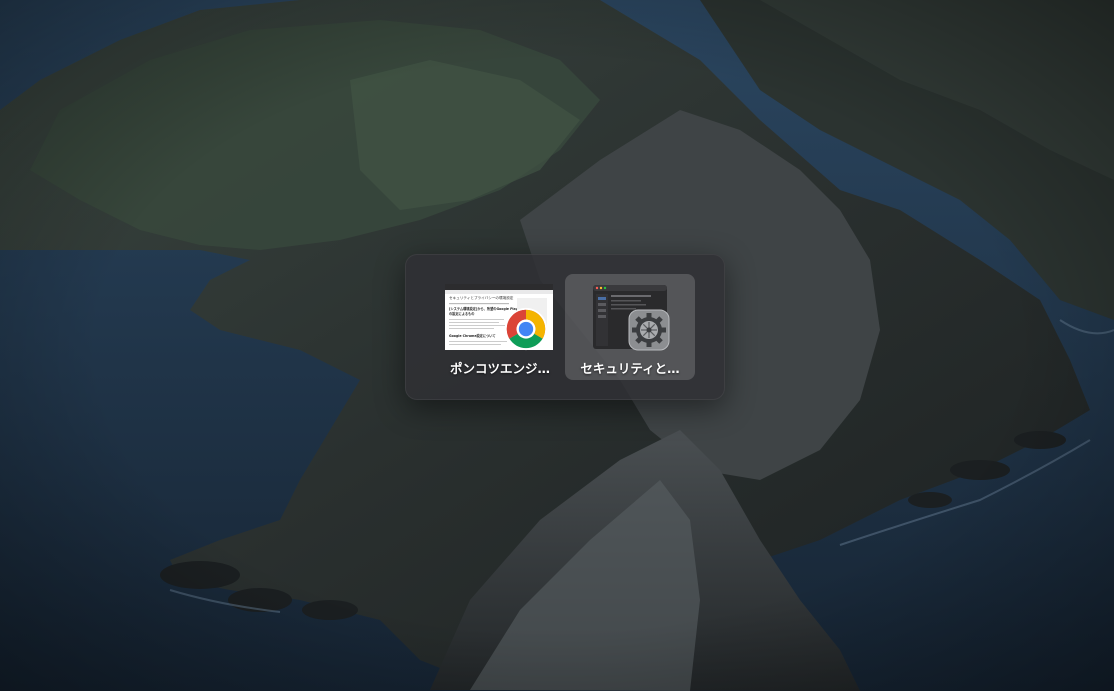 This screenshot has width=1114, height=691. What do you see at coordinates (461, 313) in the screenshot?
I see `thumbnail-line-2: の設定によるもの` at bounding box center [461, 313].